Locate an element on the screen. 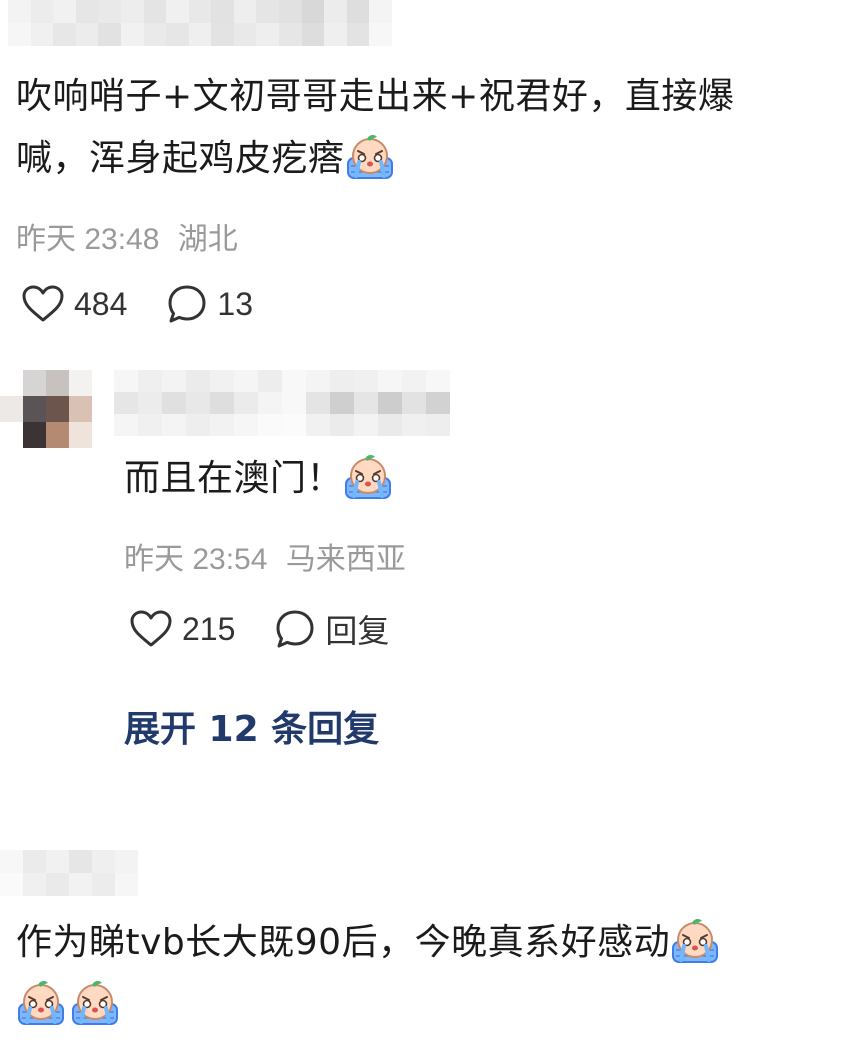 Image resolution: width=846 pixels, height=1054 pixels. comment-text: 作为睇tvb长大既90后，今晚真系好感动 is located at coordinates (426, 974).